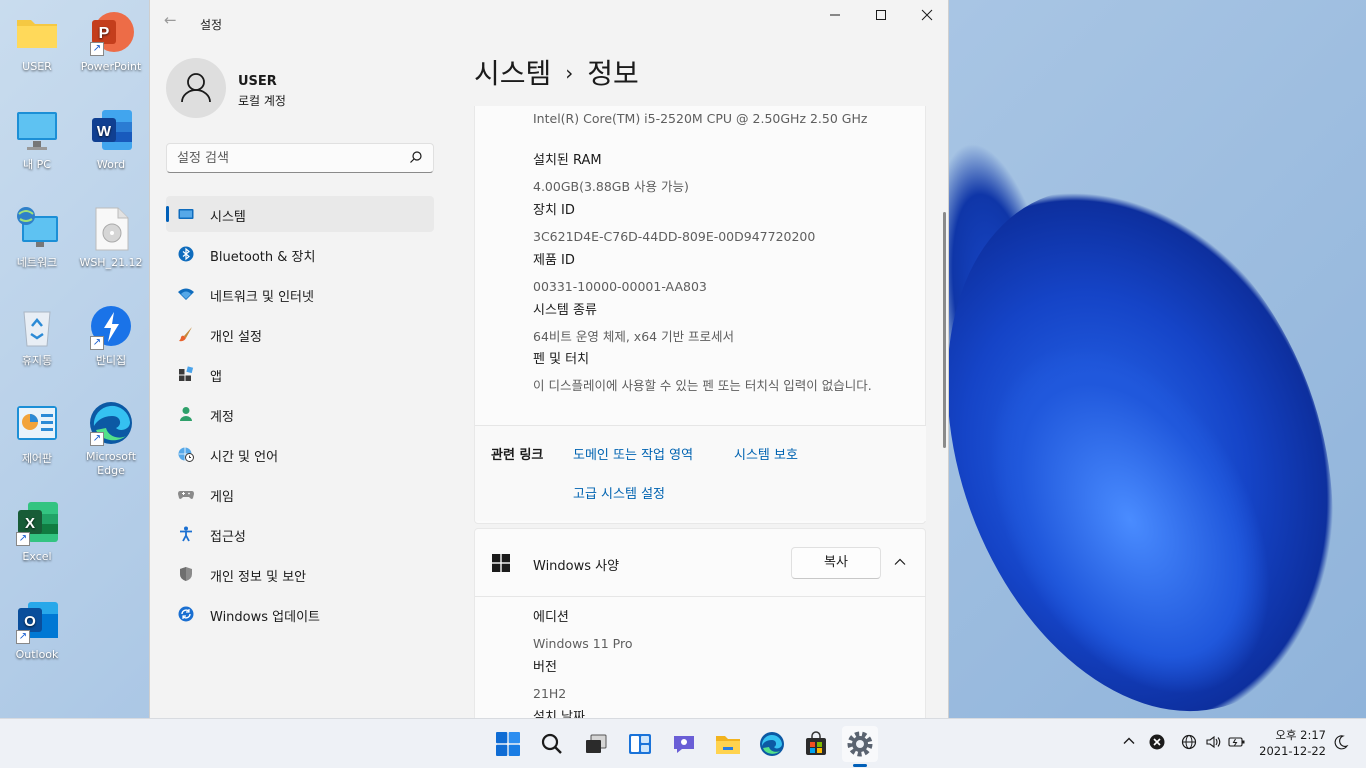  I want to click on sidebar-item-label: 접근성, so click(228, 537).